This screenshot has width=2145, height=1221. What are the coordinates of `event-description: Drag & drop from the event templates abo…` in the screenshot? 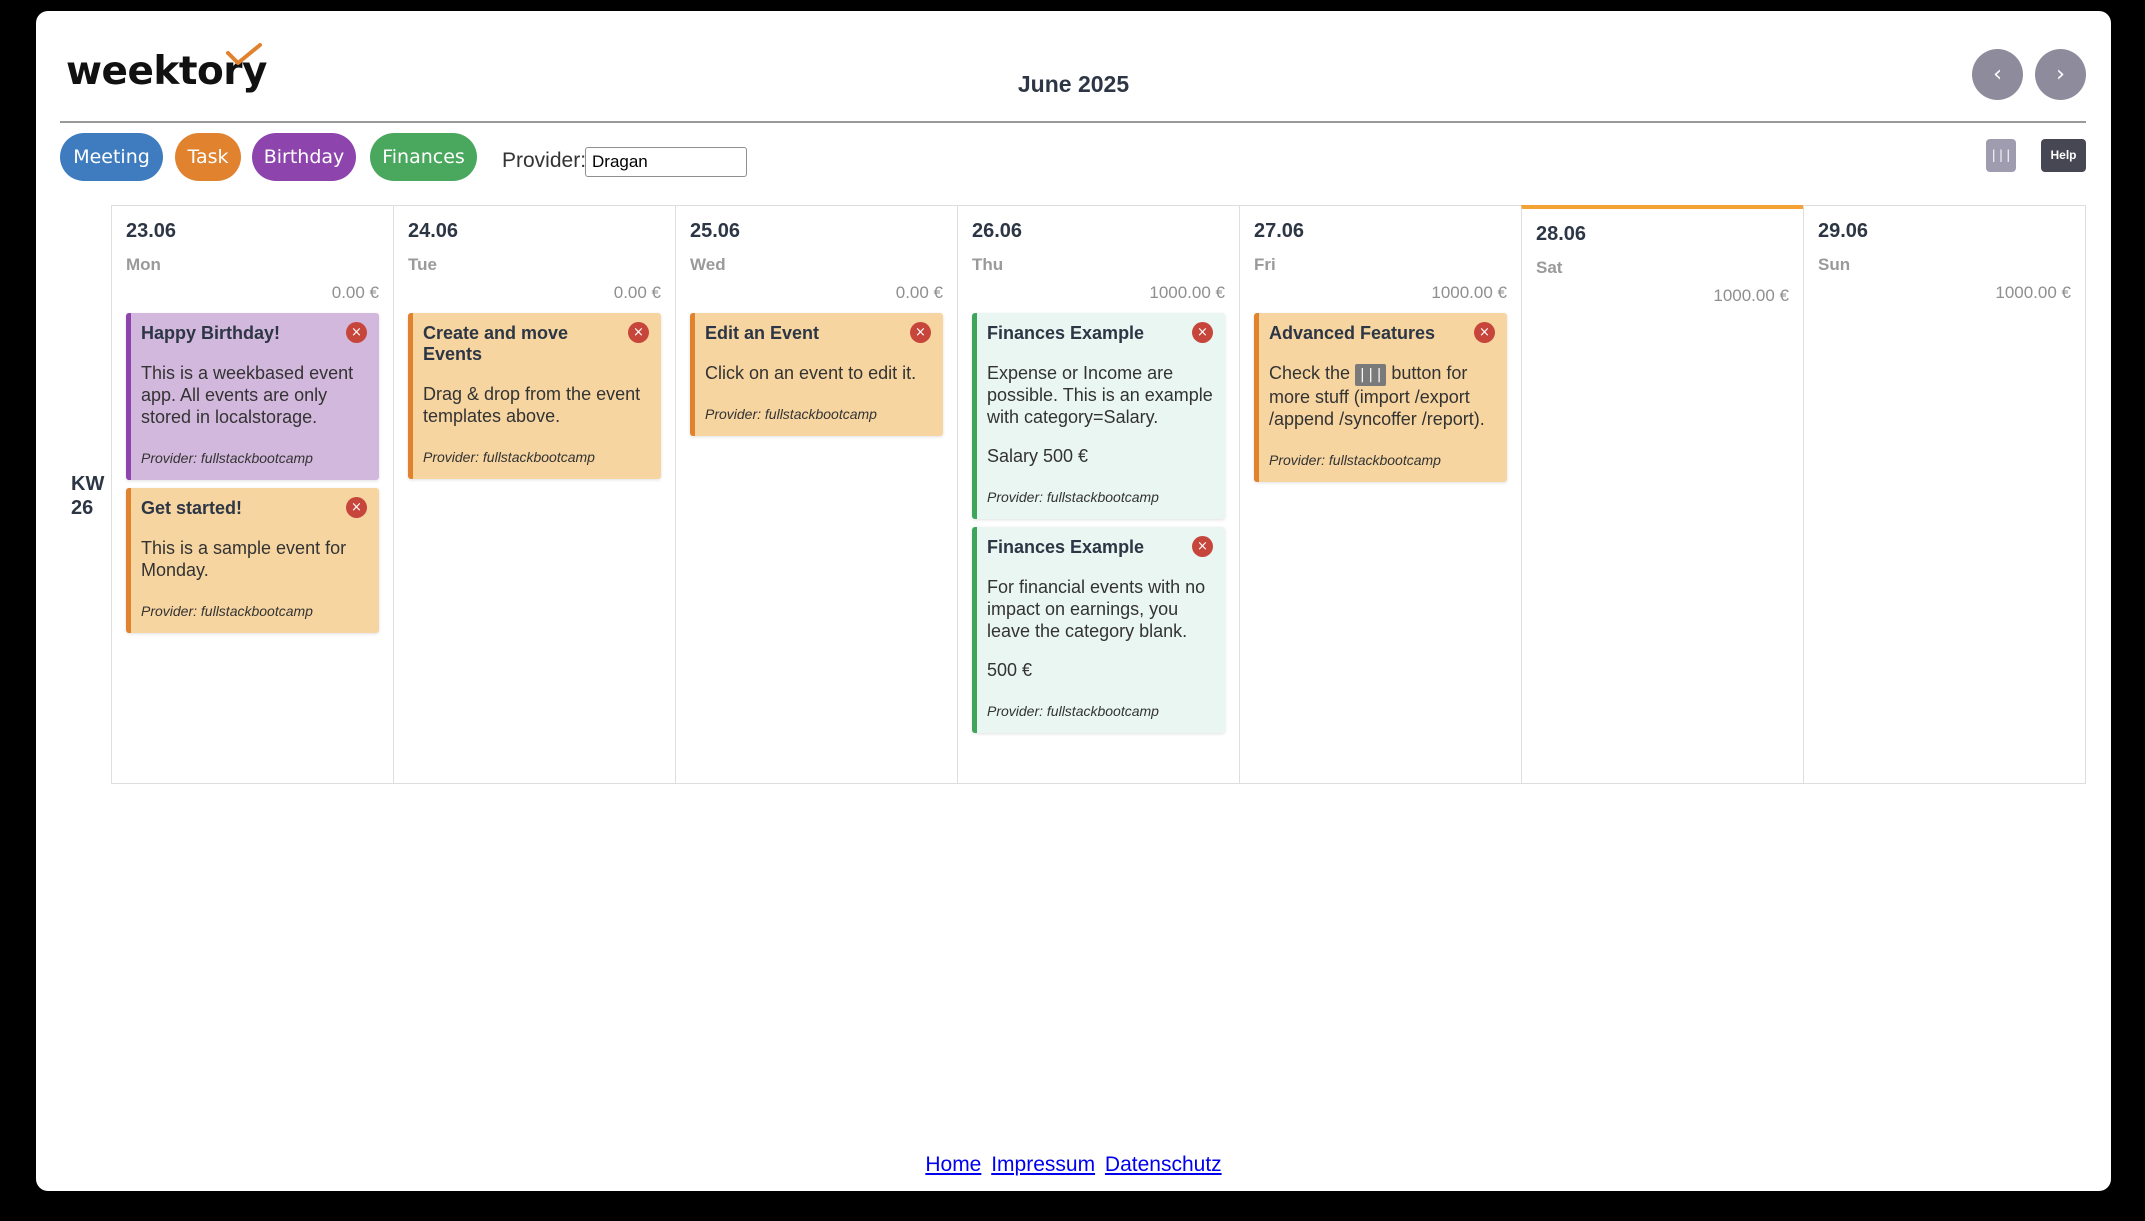 It's located at (532, 405).